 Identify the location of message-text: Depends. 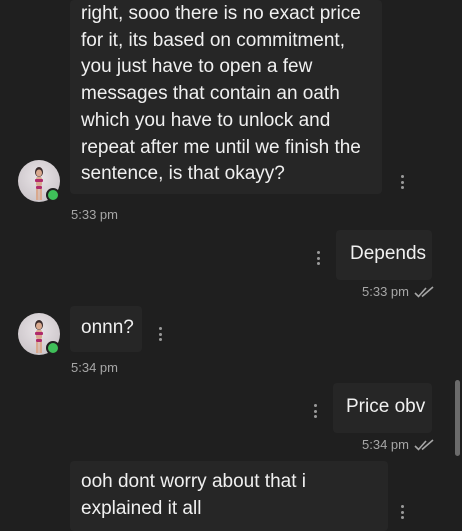
(388, 253).